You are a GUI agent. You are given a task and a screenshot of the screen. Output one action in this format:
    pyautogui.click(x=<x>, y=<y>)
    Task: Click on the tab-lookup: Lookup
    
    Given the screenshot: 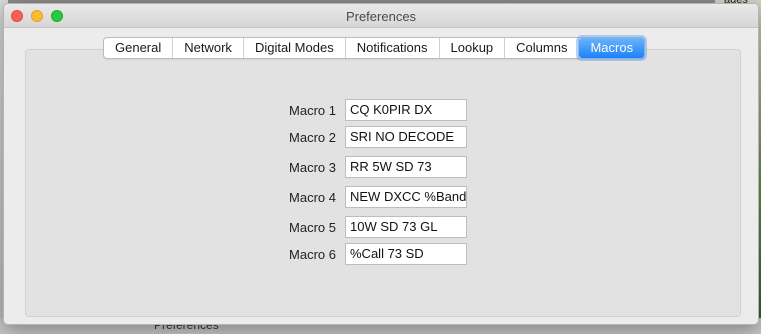 What is the action you would take?
    pyautogui.click(x=473, y=48)
    